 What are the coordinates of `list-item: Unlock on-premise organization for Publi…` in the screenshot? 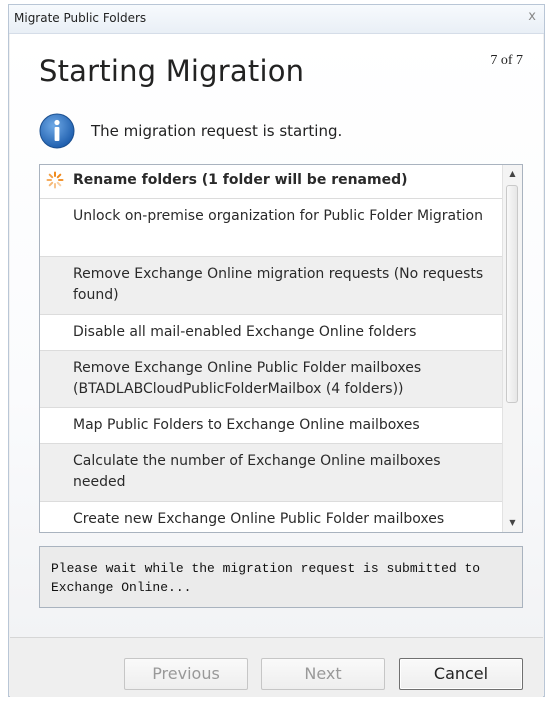 It's located at (272, 228).